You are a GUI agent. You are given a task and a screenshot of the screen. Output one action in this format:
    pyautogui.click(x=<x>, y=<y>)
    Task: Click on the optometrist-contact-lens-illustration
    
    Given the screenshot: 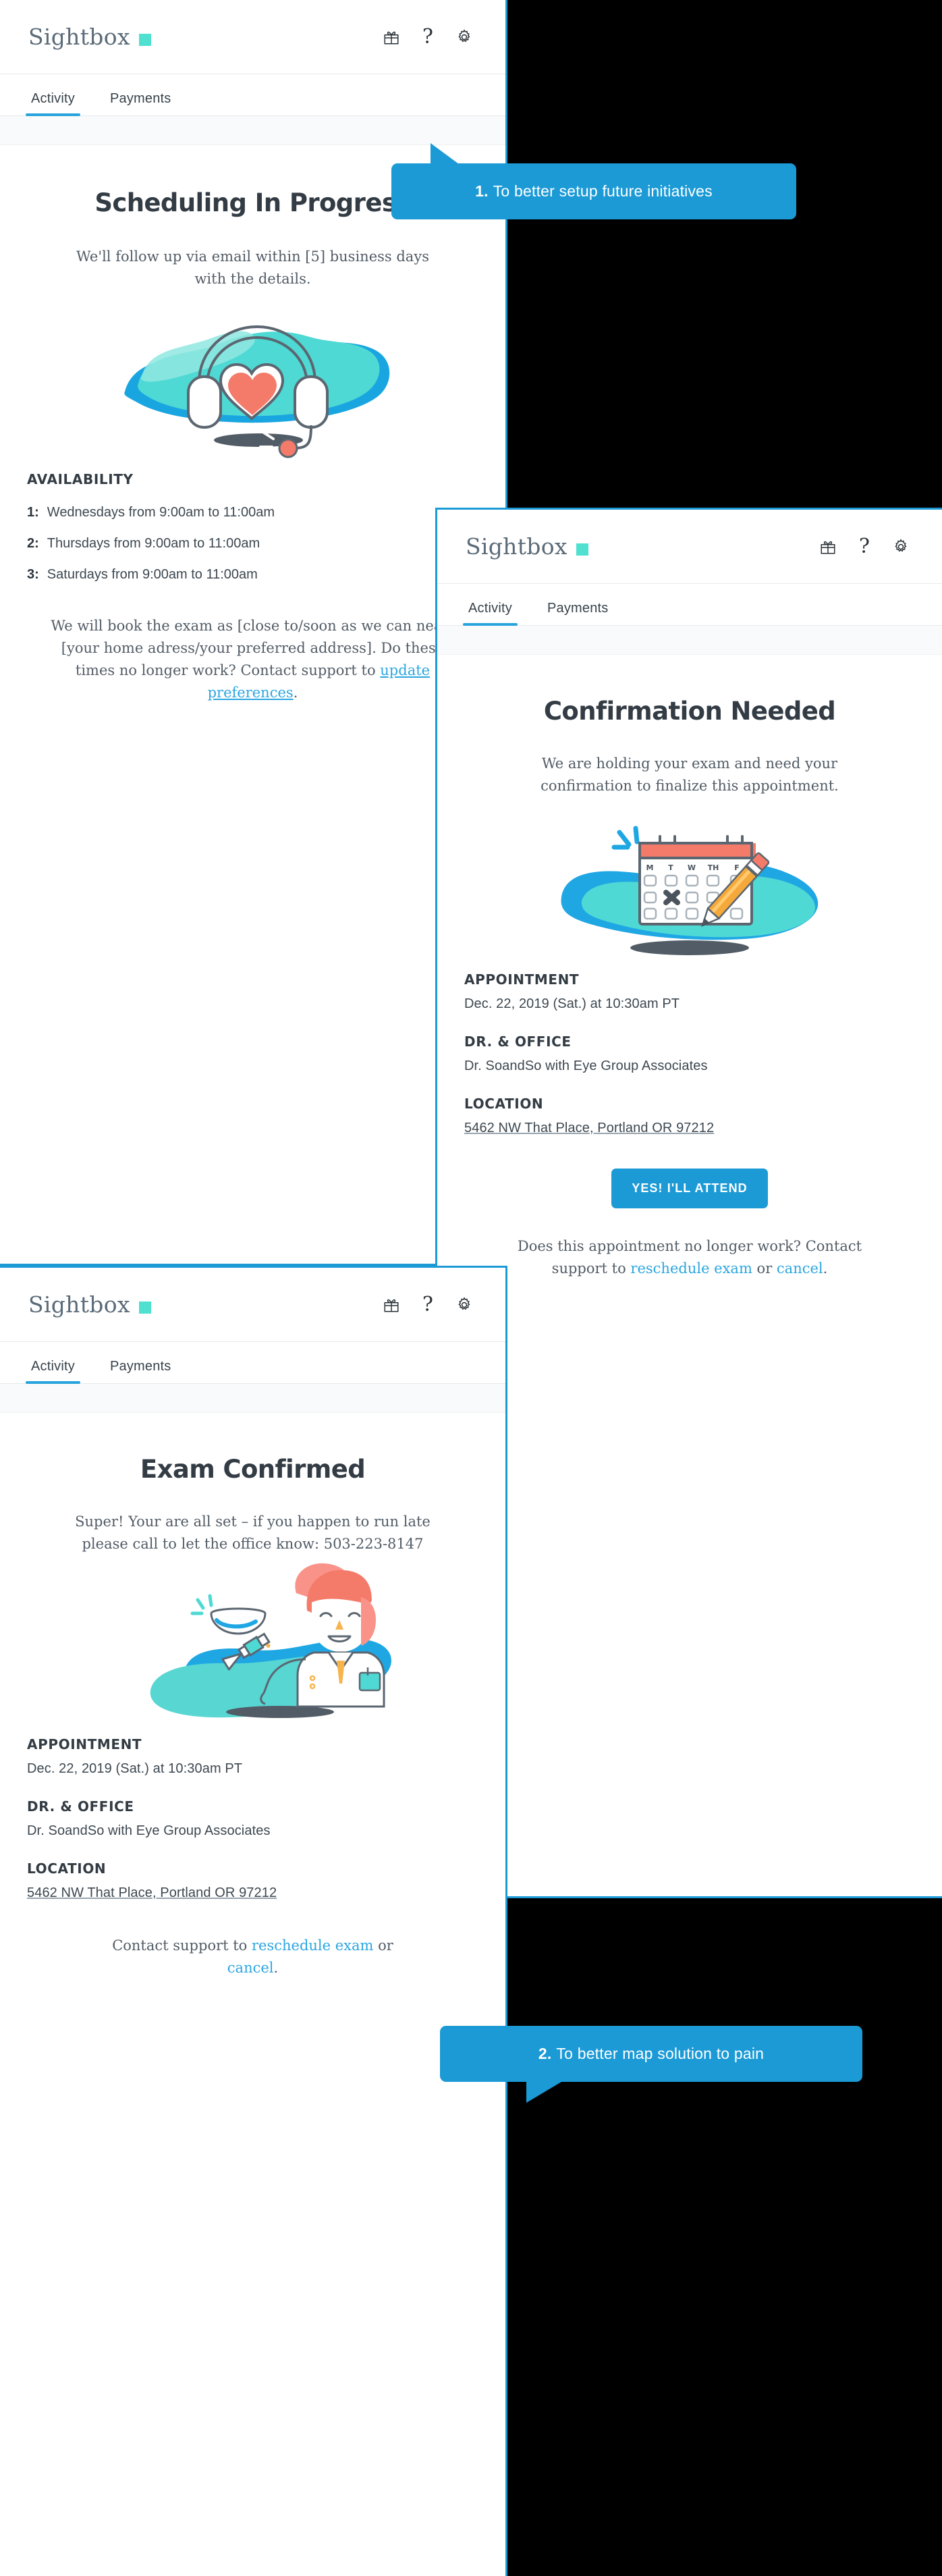 What is the action you would take?
    pyautogui.click(x=270, y=1641)
    